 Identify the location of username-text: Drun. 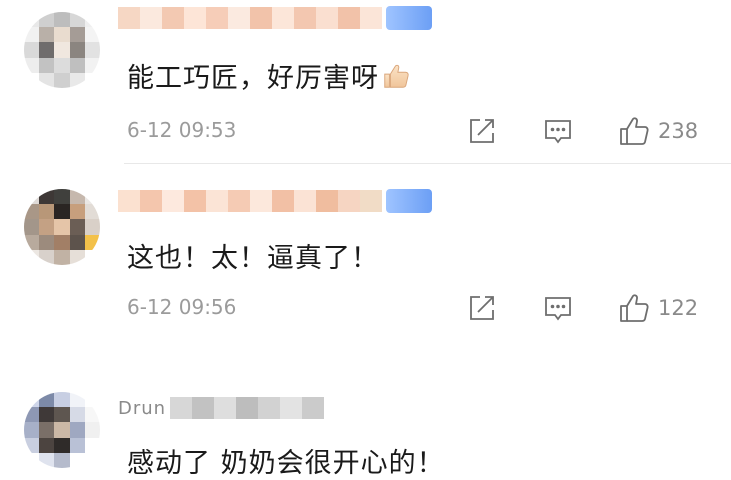
(142, 408).